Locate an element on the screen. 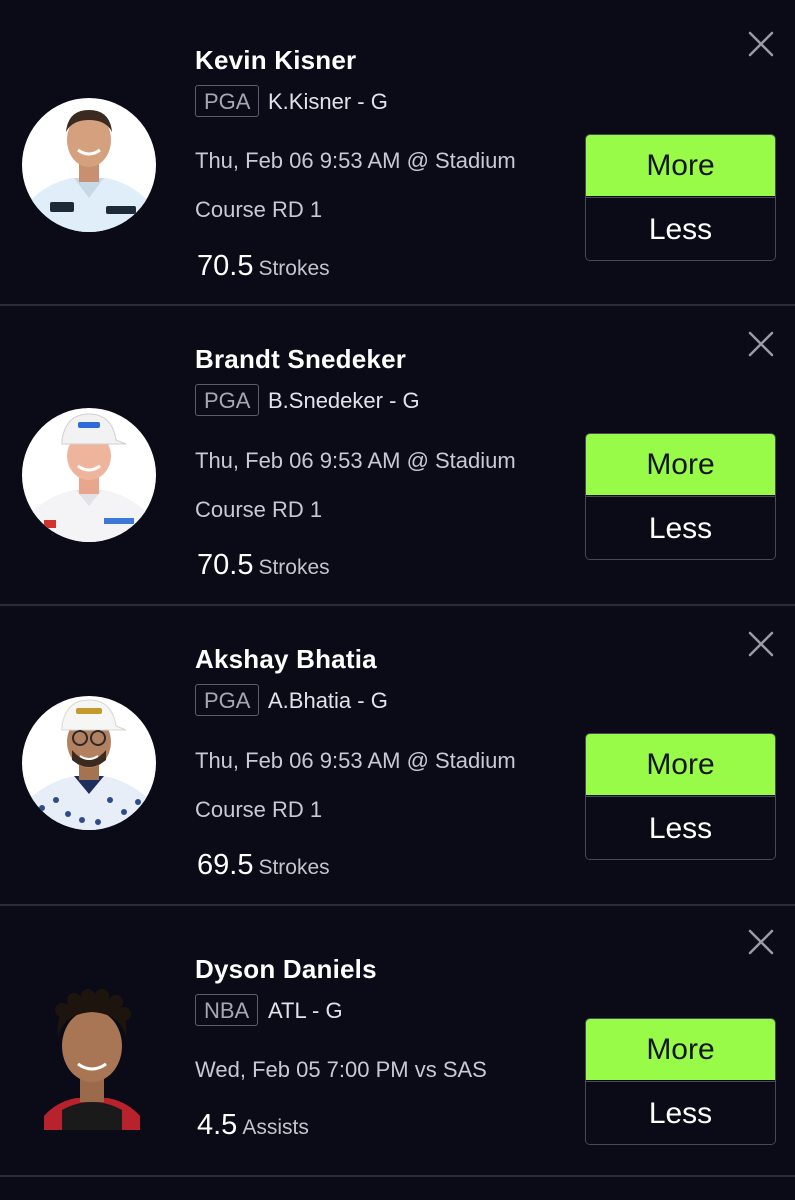 The width and height of the screenshot is (795, 1200). projection-stat: Assists is located at coordinates (275, 1127).